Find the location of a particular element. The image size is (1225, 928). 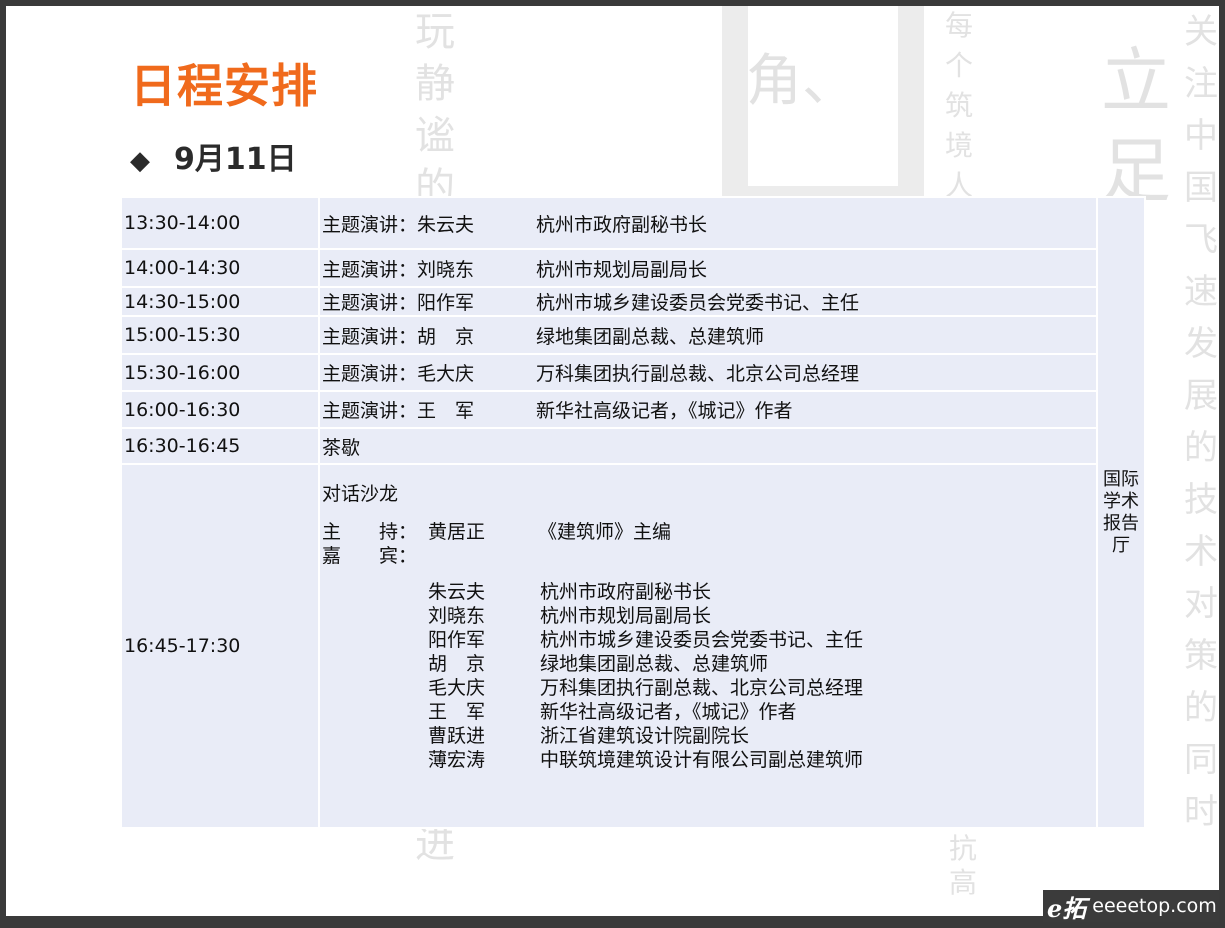

guest-role: 杭州市政府副秘书长 is located at coordinates (626, 592).